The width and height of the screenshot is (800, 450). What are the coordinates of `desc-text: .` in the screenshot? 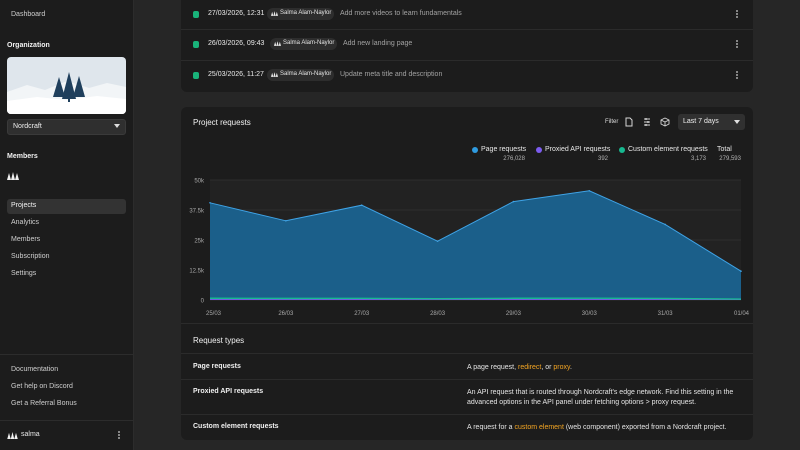 It's located at (571, 367).